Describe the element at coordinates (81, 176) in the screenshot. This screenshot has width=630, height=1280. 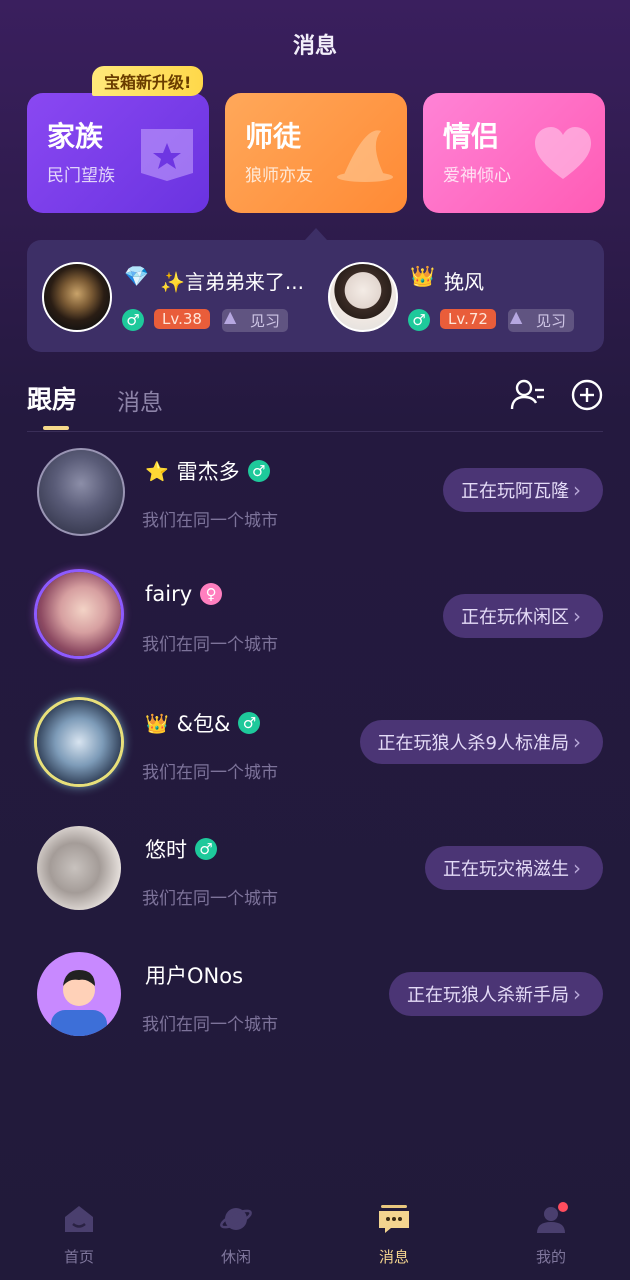
I see `family-card-subtitle: 民门望族` at that location.